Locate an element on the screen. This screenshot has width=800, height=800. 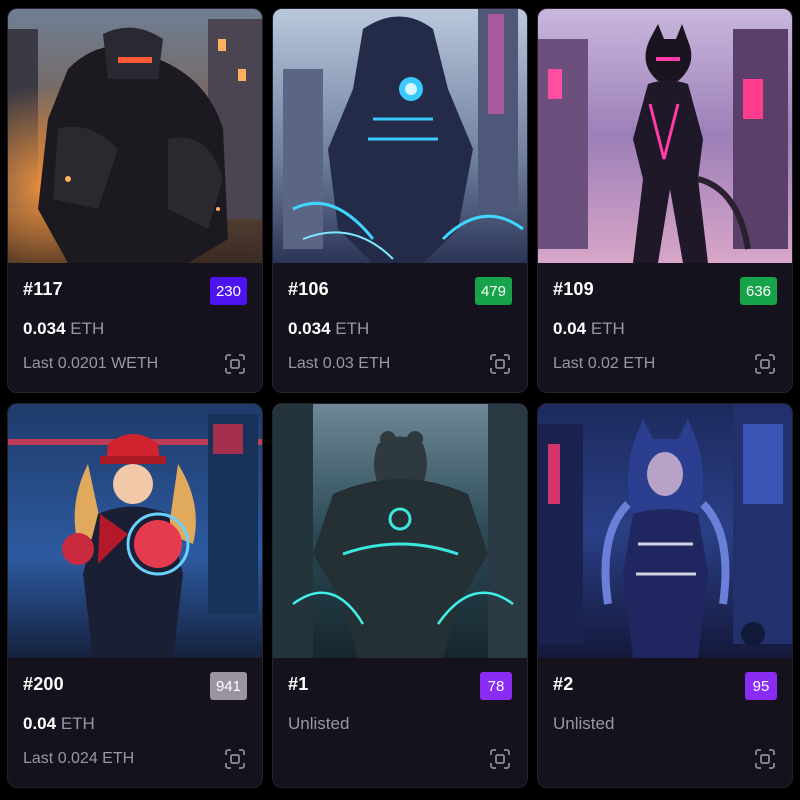
last-sale: Last 0.02 ETH is located at coordinates (604, 363).